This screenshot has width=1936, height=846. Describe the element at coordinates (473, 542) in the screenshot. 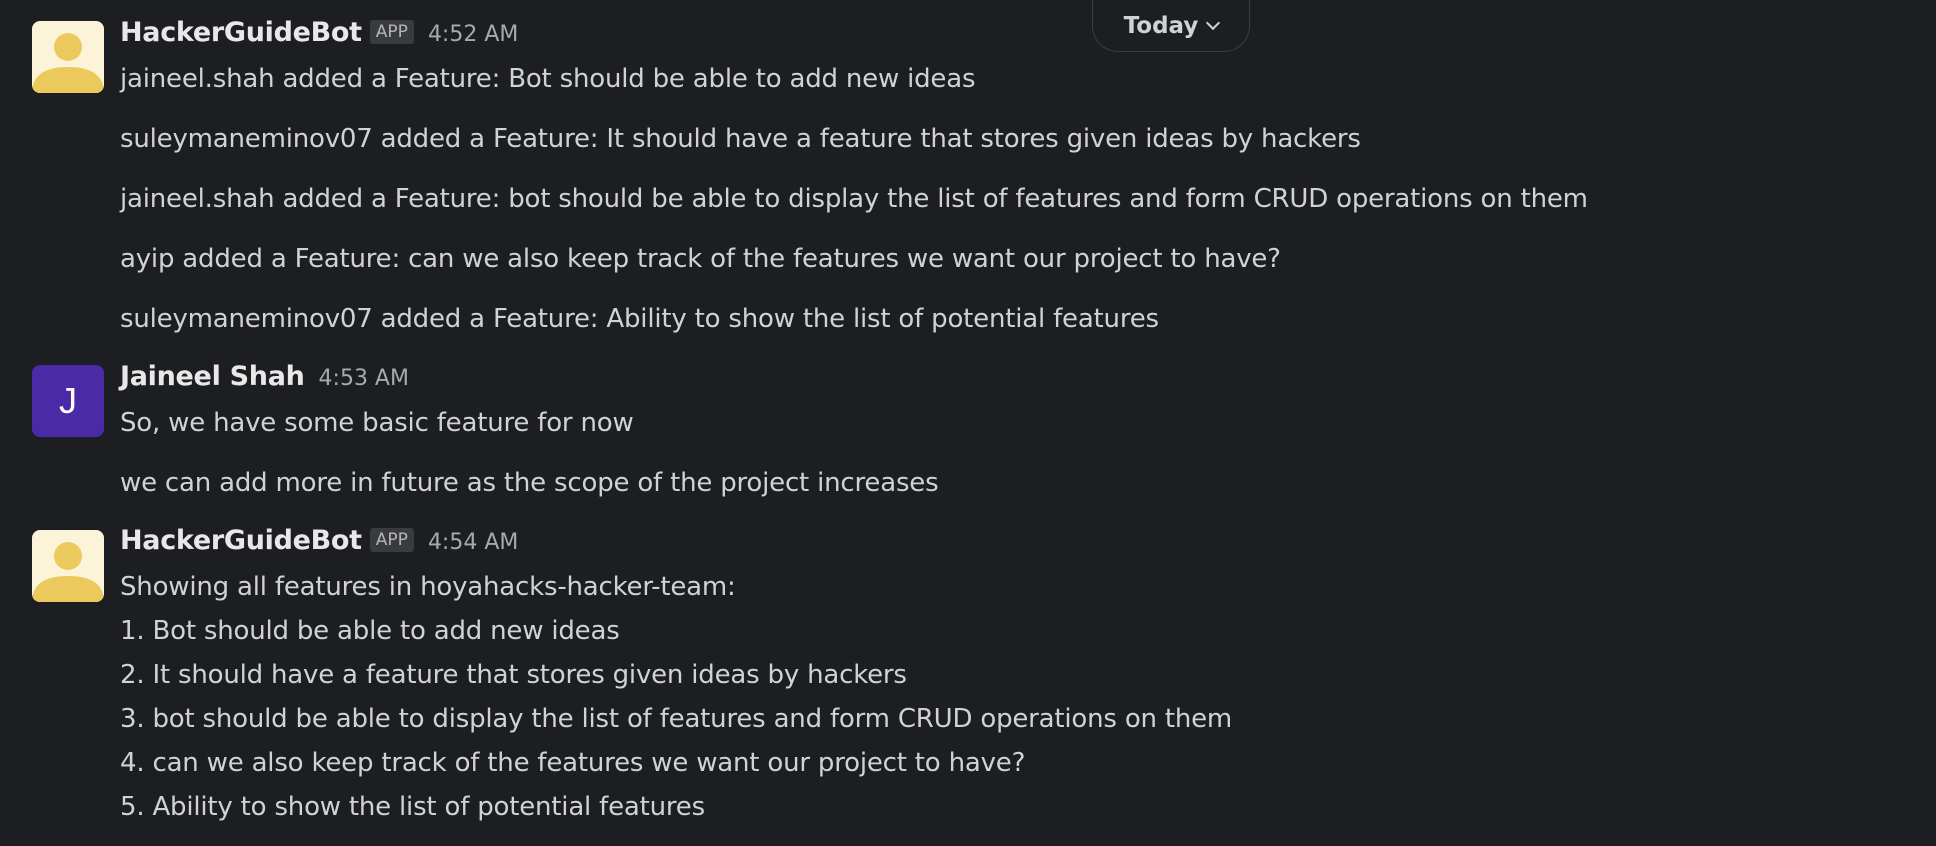

I see `timestamp: 4:54 AM` at that location.